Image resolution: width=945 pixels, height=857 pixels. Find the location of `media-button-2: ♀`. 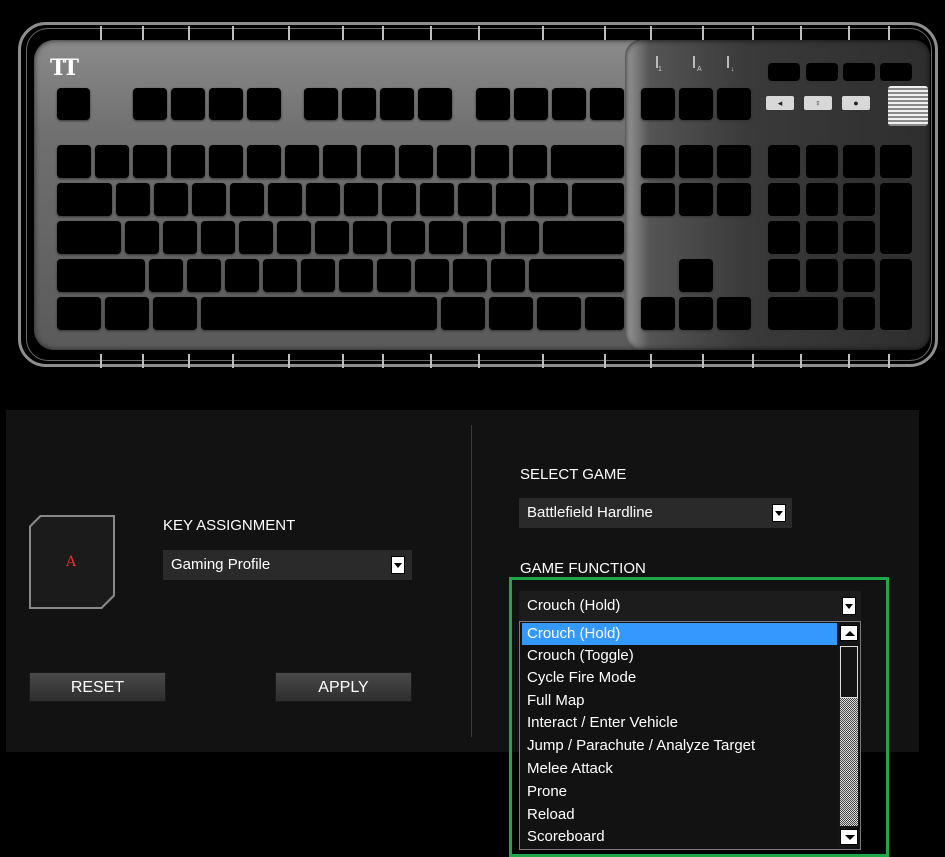

media-button-2: ♀ is located at coordinates (818, 103).